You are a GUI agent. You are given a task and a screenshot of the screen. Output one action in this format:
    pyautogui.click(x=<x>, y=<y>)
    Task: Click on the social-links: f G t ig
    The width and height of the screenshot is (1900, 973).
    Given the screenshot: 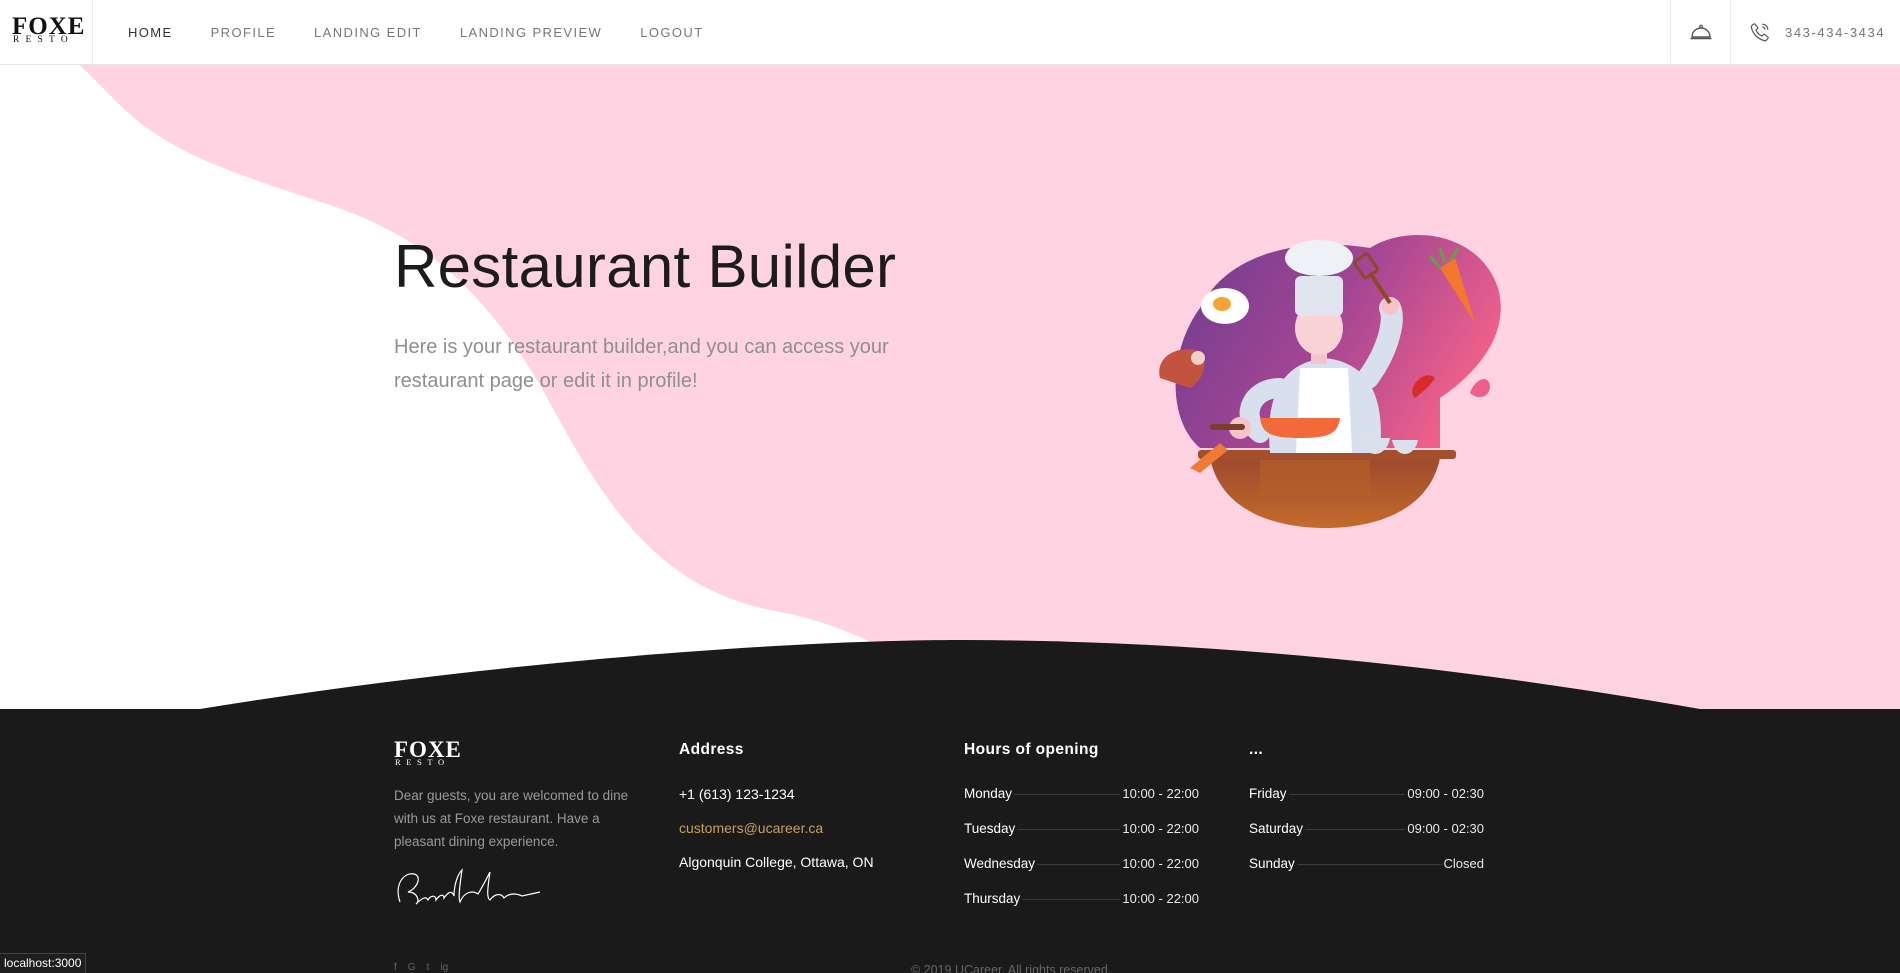 What is the action you would take?
    pyautogui.click(x=421, y=967)
    